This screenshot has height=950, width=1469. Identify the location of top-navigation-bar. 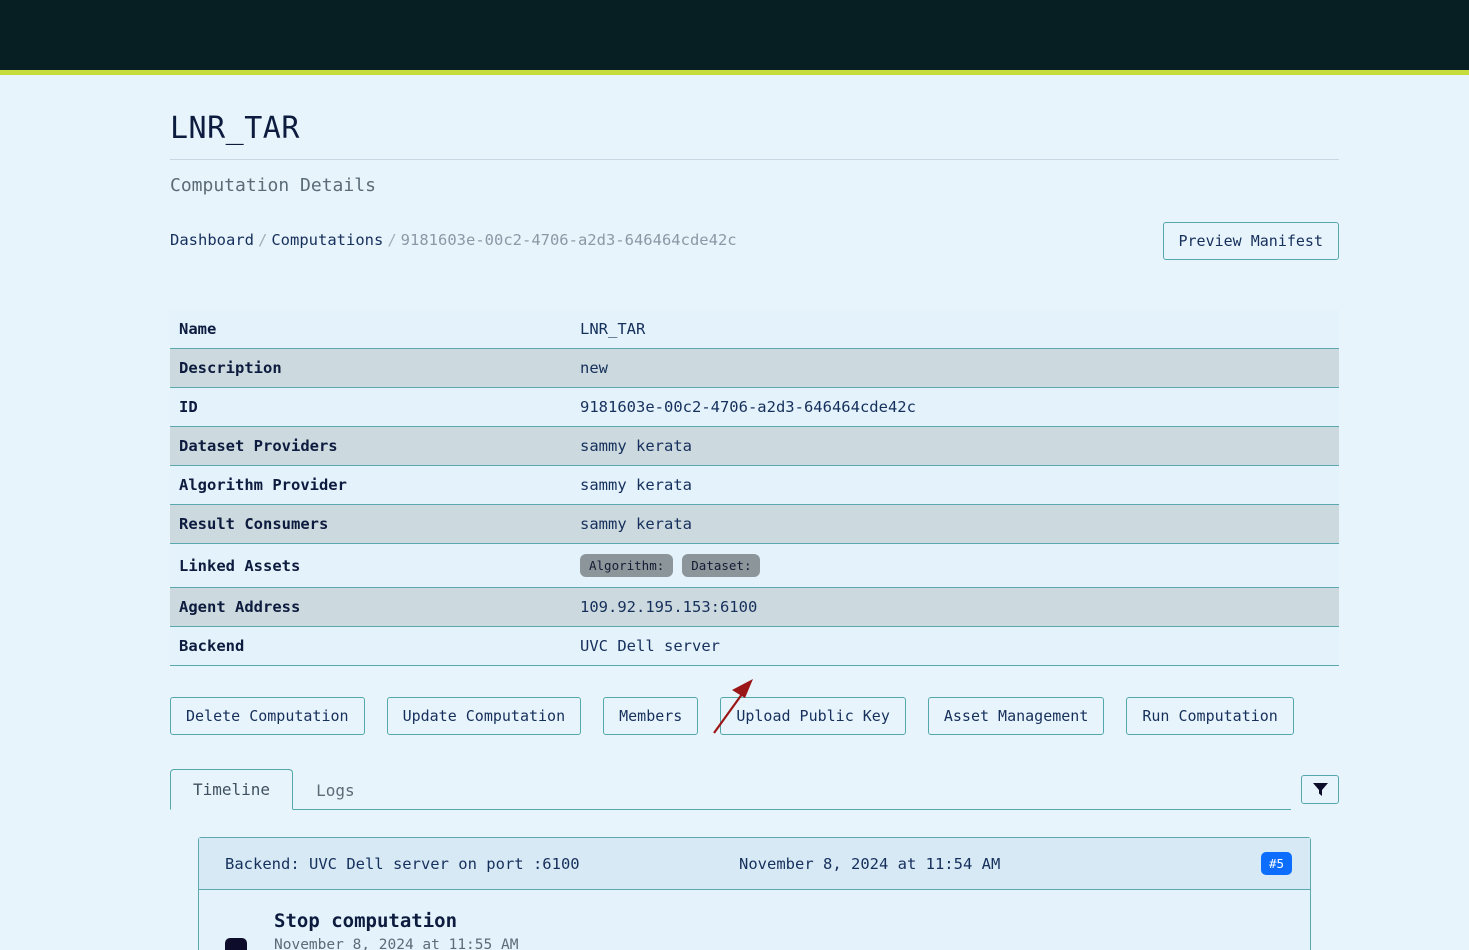
(734, 35).